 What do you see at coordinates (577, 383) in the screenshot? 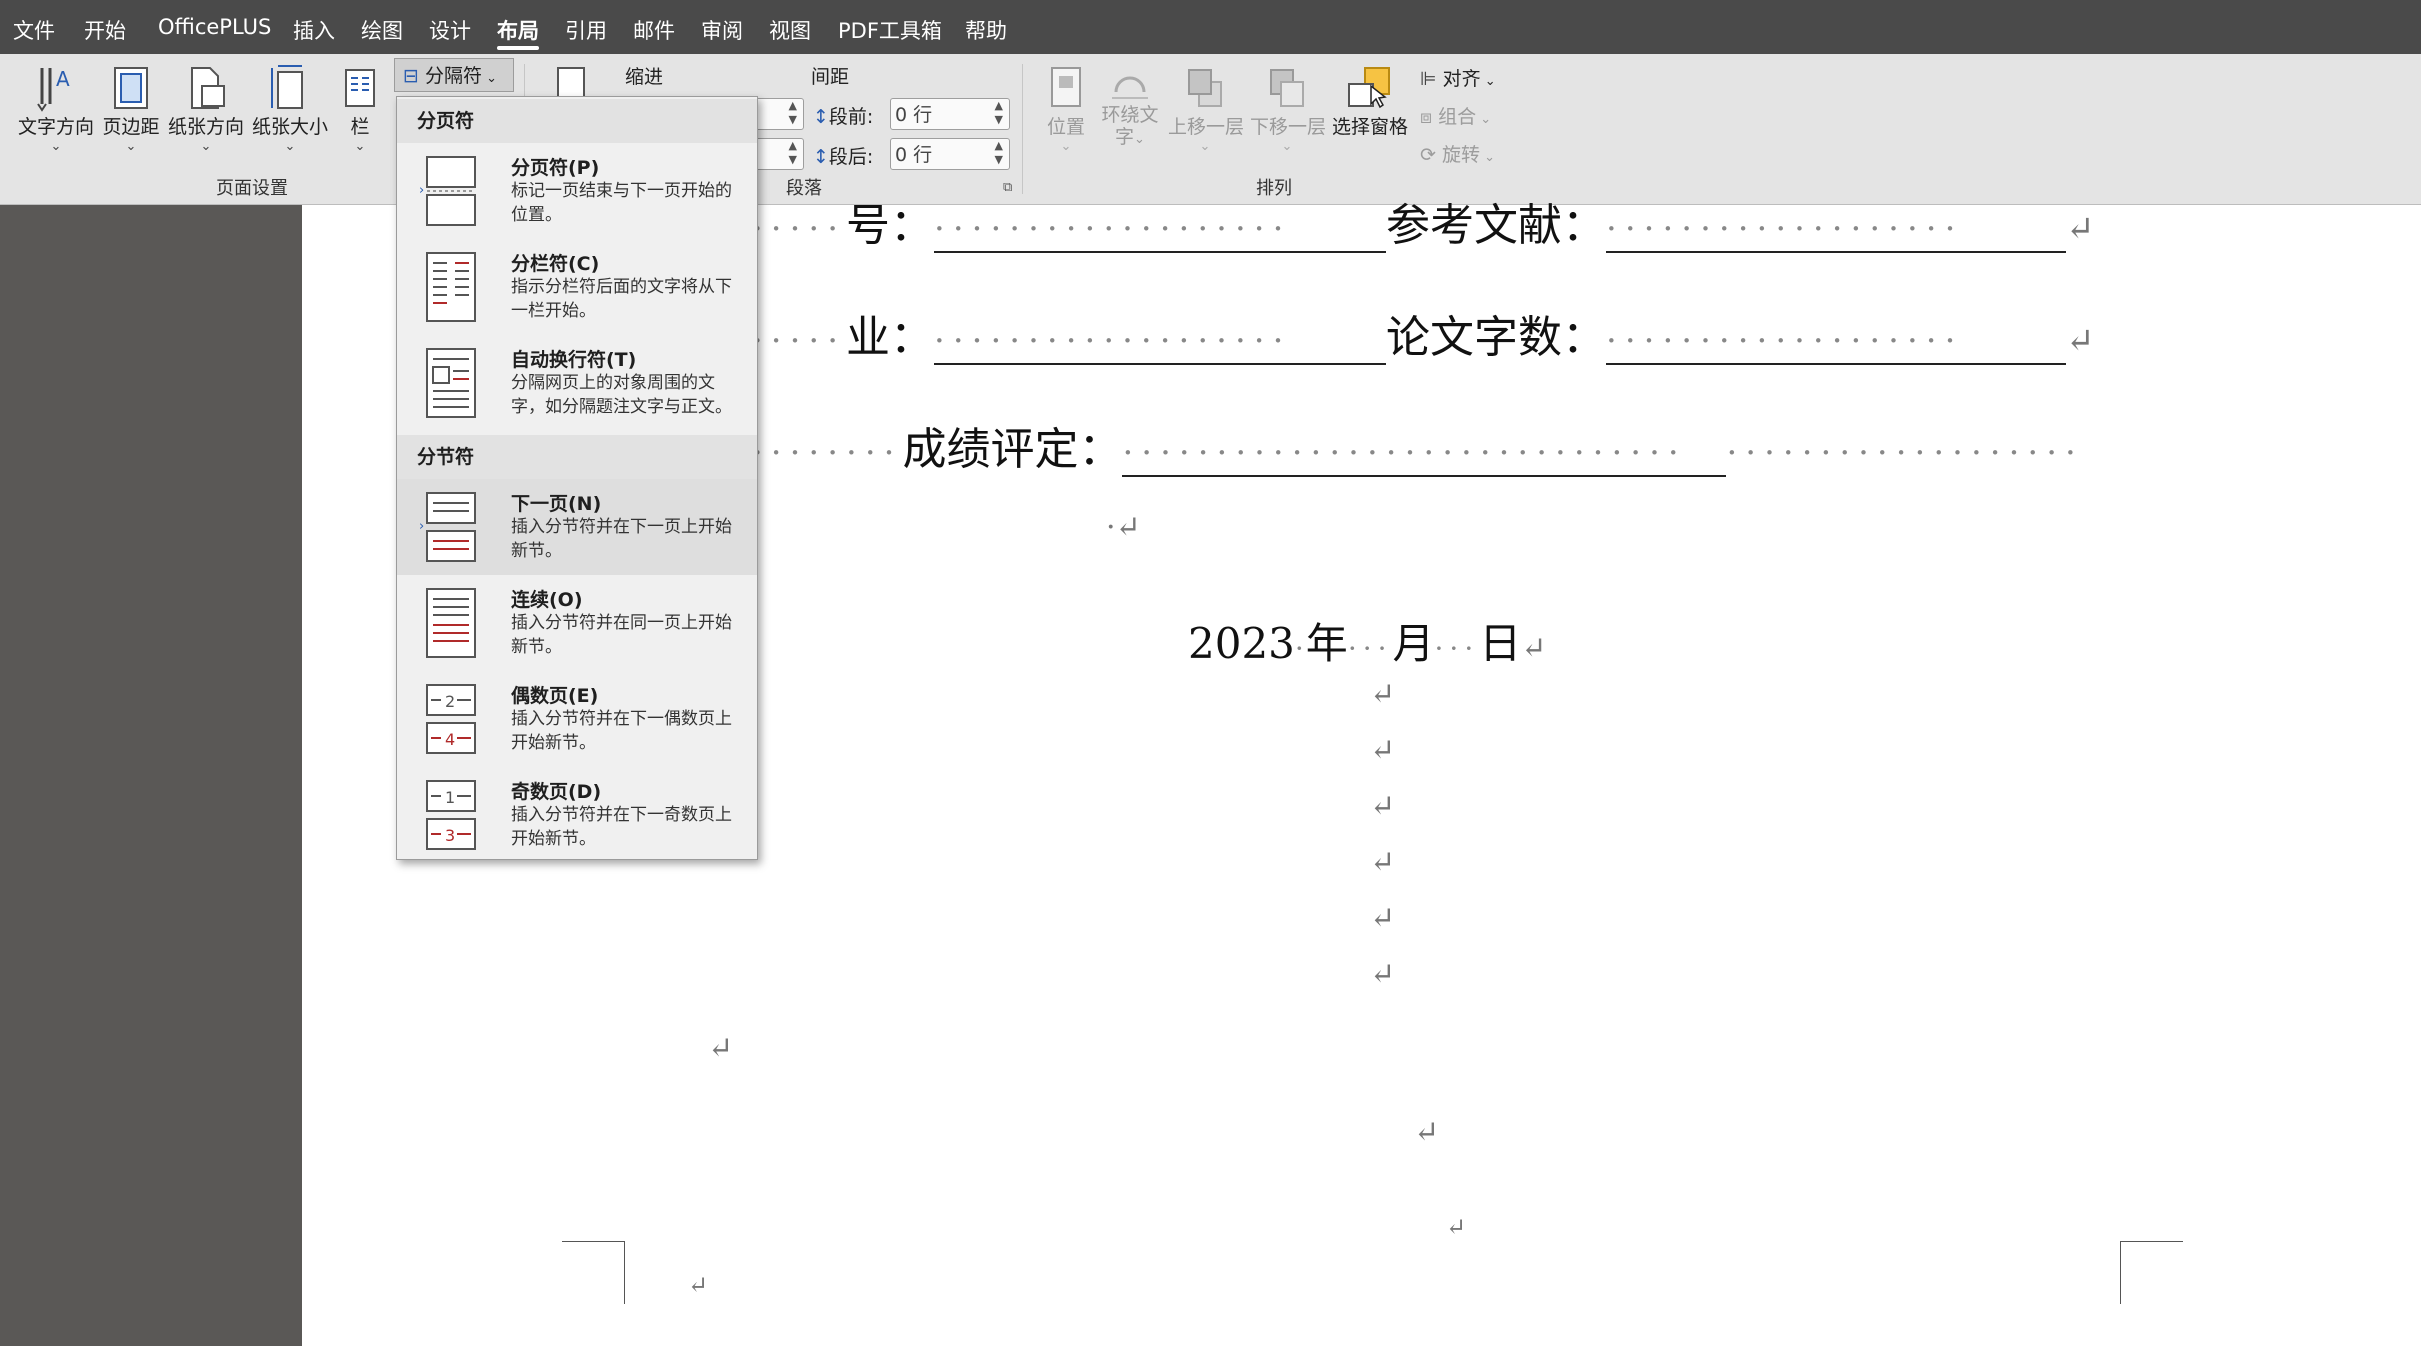
I see `menu-item-text-wrapping-break: 自动换行符(T) 分隔网页上的对象周围的文字，如分隔题注文字与正文。` at bounding box center [577, 383].